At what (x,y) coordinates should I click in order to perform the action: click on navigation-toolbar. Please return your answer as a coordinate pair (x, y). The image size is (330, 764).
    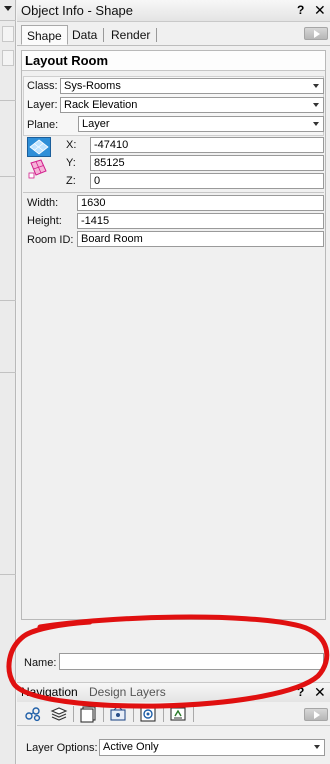
    Looking at the image, I should click on (173, 714).